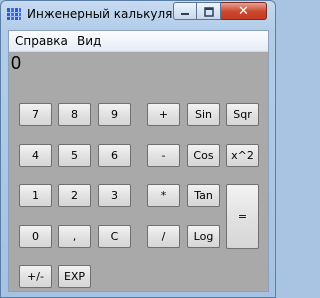  I want to click on minimize-button, so click(185, 11).